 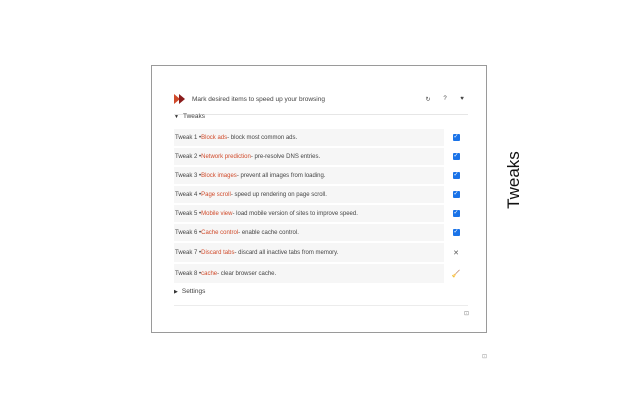 What do you see at coordinates (188, 273) in the screenshot?
I see `tweak-number: Tweak 8 •` at bounding box center [188, 273].